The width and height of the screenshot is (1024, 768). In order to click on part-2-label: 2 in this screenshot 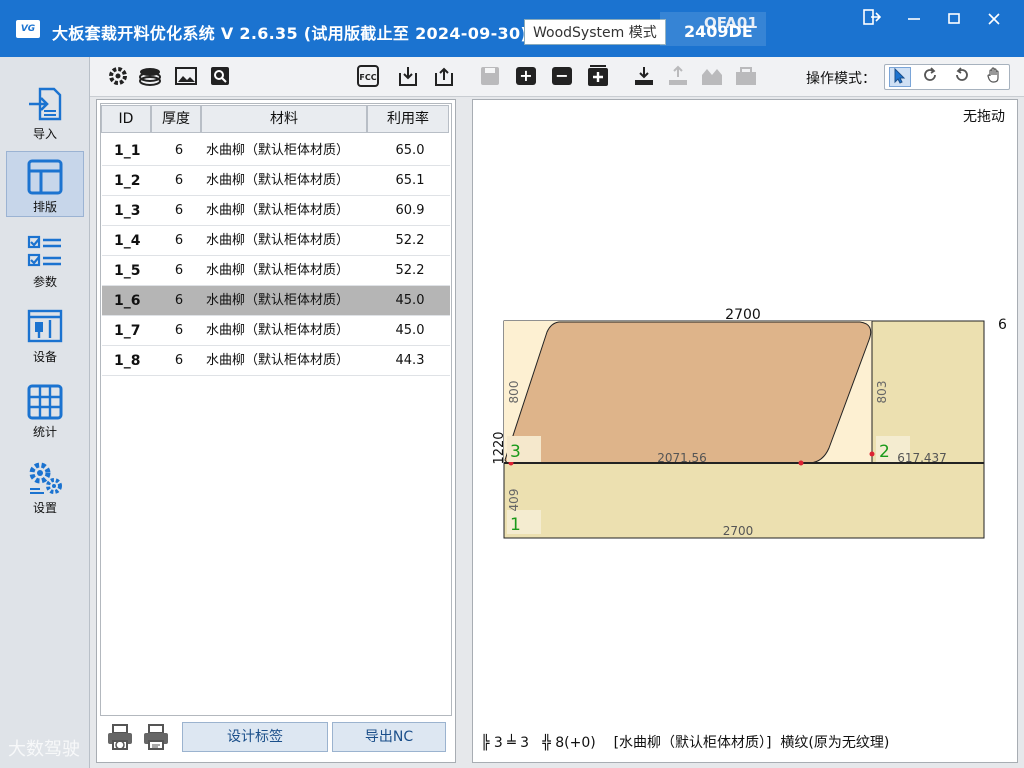, I will do `click(884, 452)`.